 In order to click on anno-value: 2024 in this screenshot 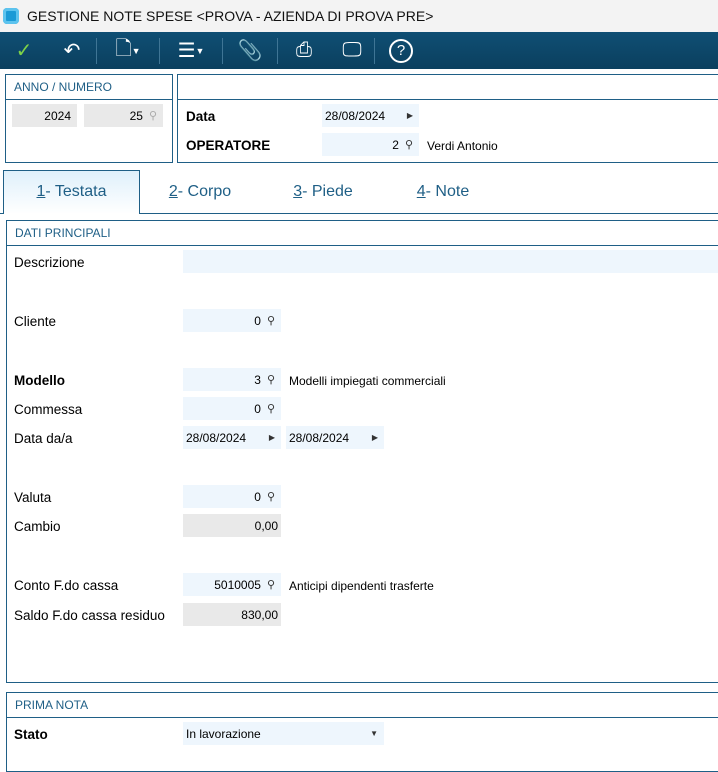, I will do `click(57, 115)`.